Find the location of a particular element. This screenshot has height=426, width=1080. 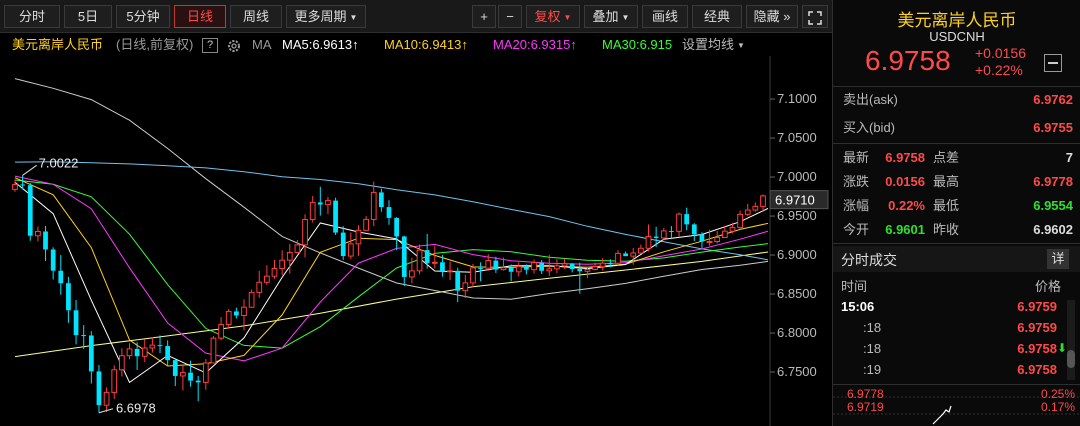

ma-settings-link: 设置均线 ▼ is located at coordinates (713, 45).